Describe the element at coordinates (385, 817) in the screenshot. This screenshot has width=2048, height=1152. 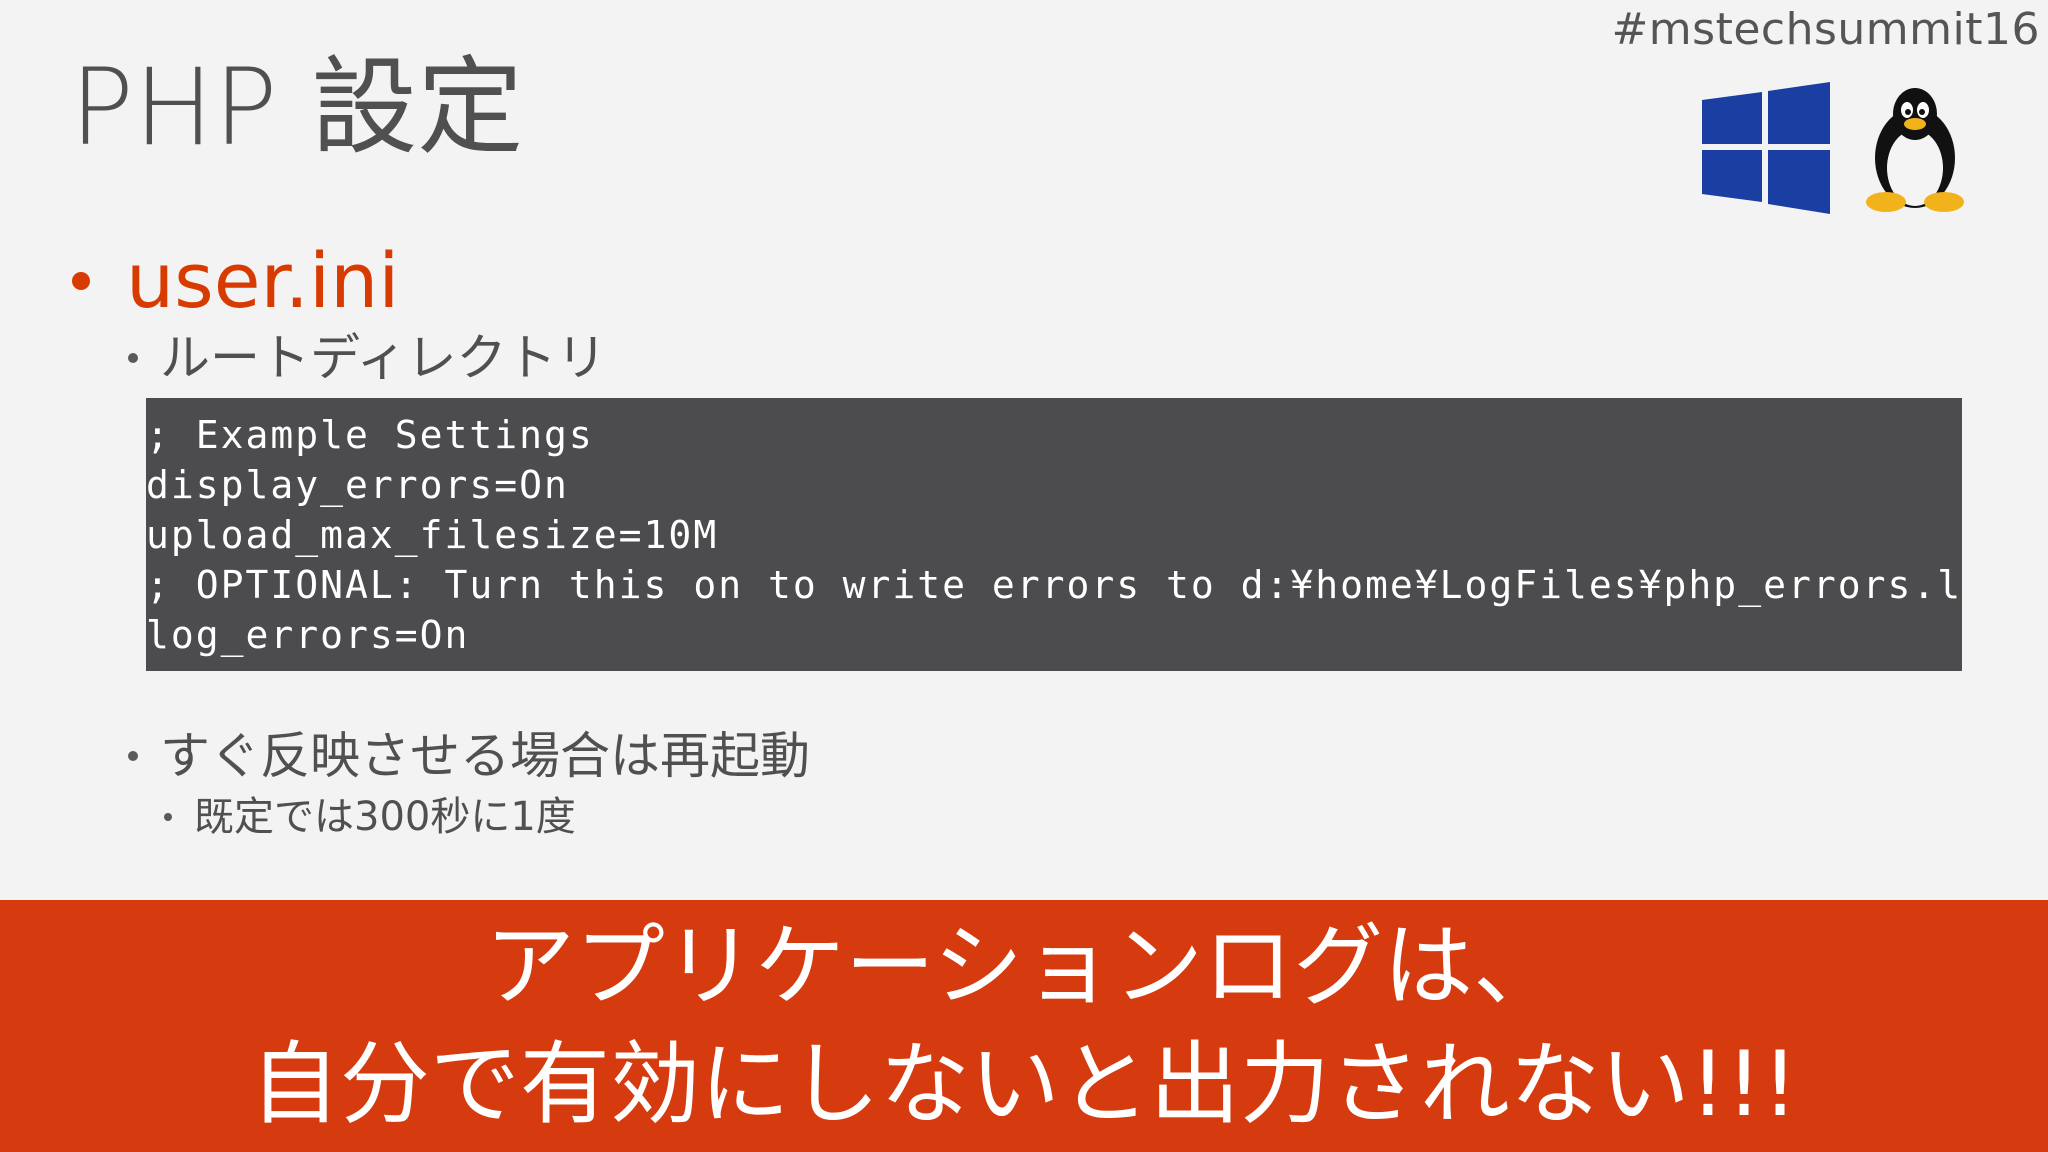
I see `default-interval-label: 既定では300秒に1度` at that location.